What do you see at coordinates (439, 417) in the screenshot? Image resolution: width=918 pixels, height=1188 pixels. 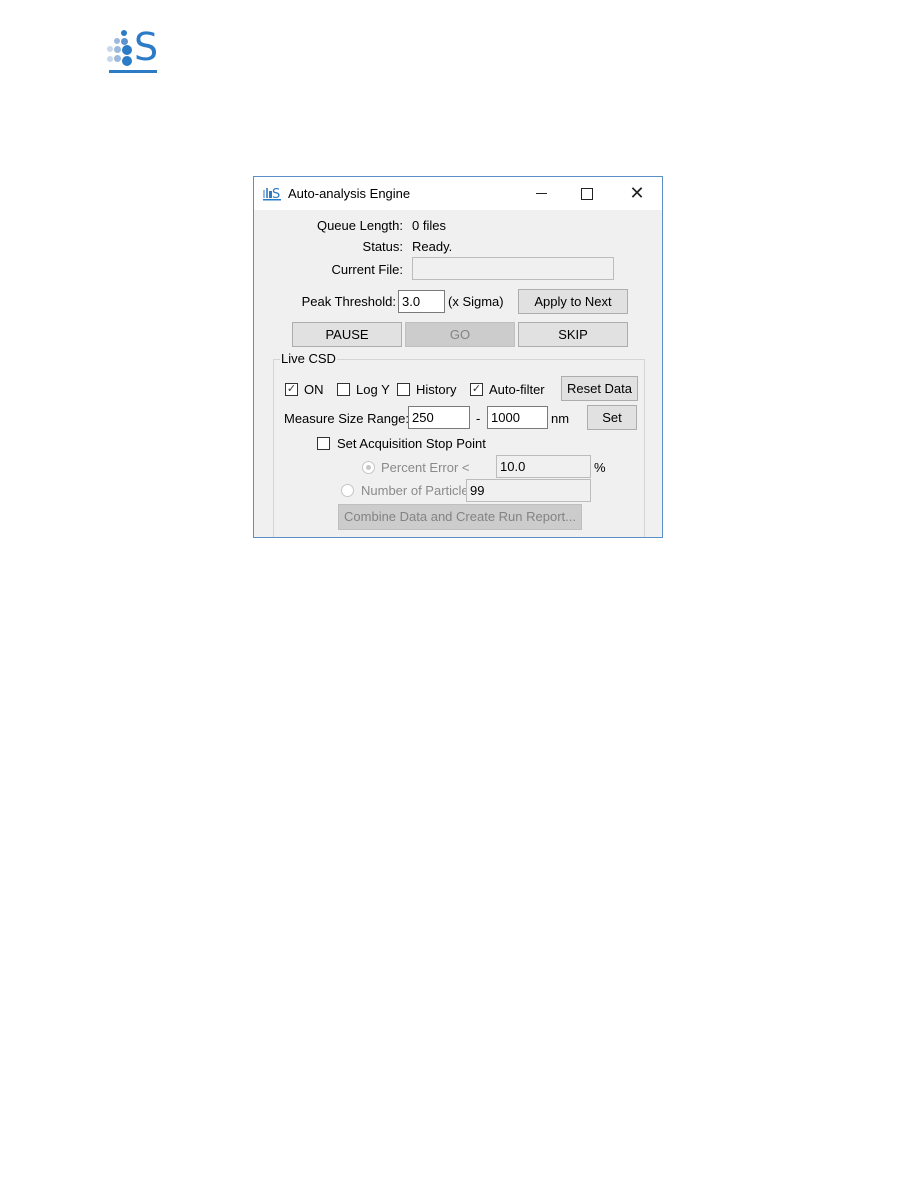 I see `size-min-input: 250` at bounding box center [439, 417].